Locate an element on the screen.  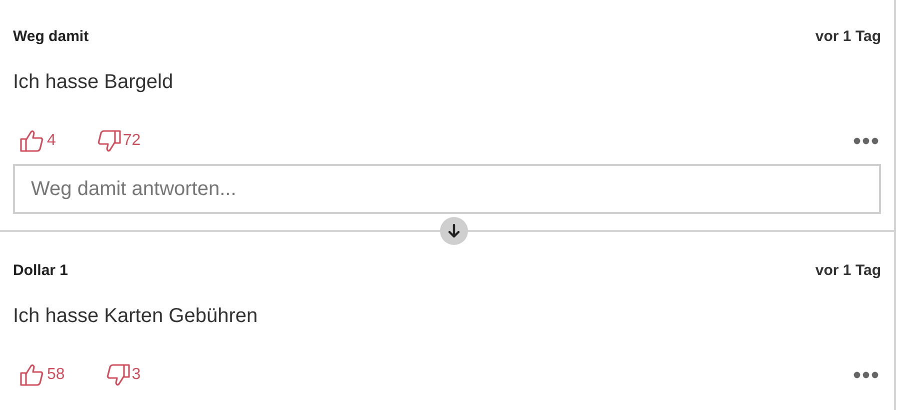
comment-author: Weg damit is located at coordinates (51, 36).